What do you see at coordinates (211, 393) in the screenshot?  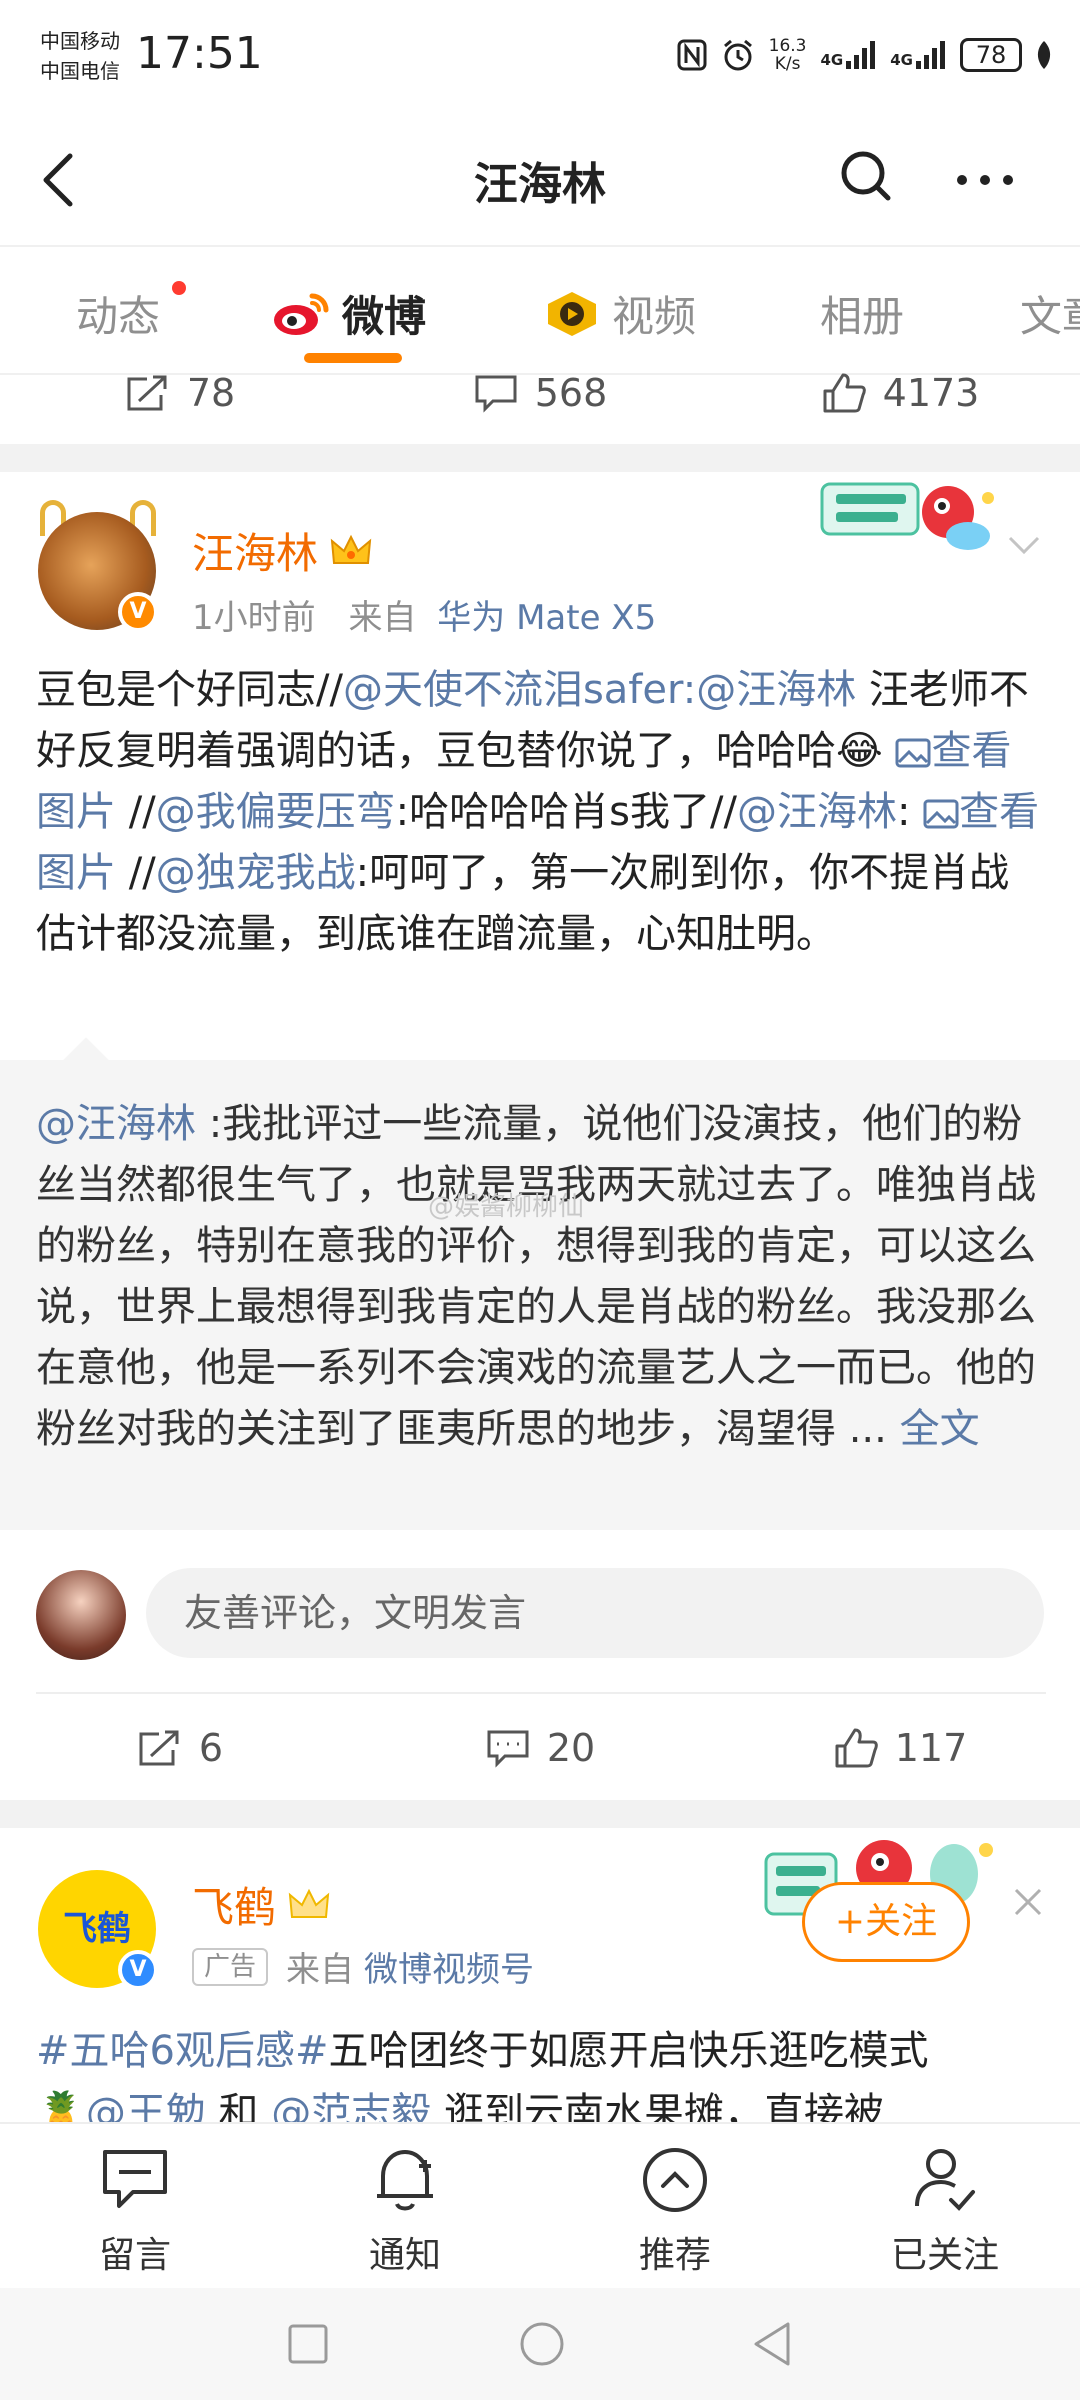 I see `repost-count: 78` at bounding box center [211, 393].